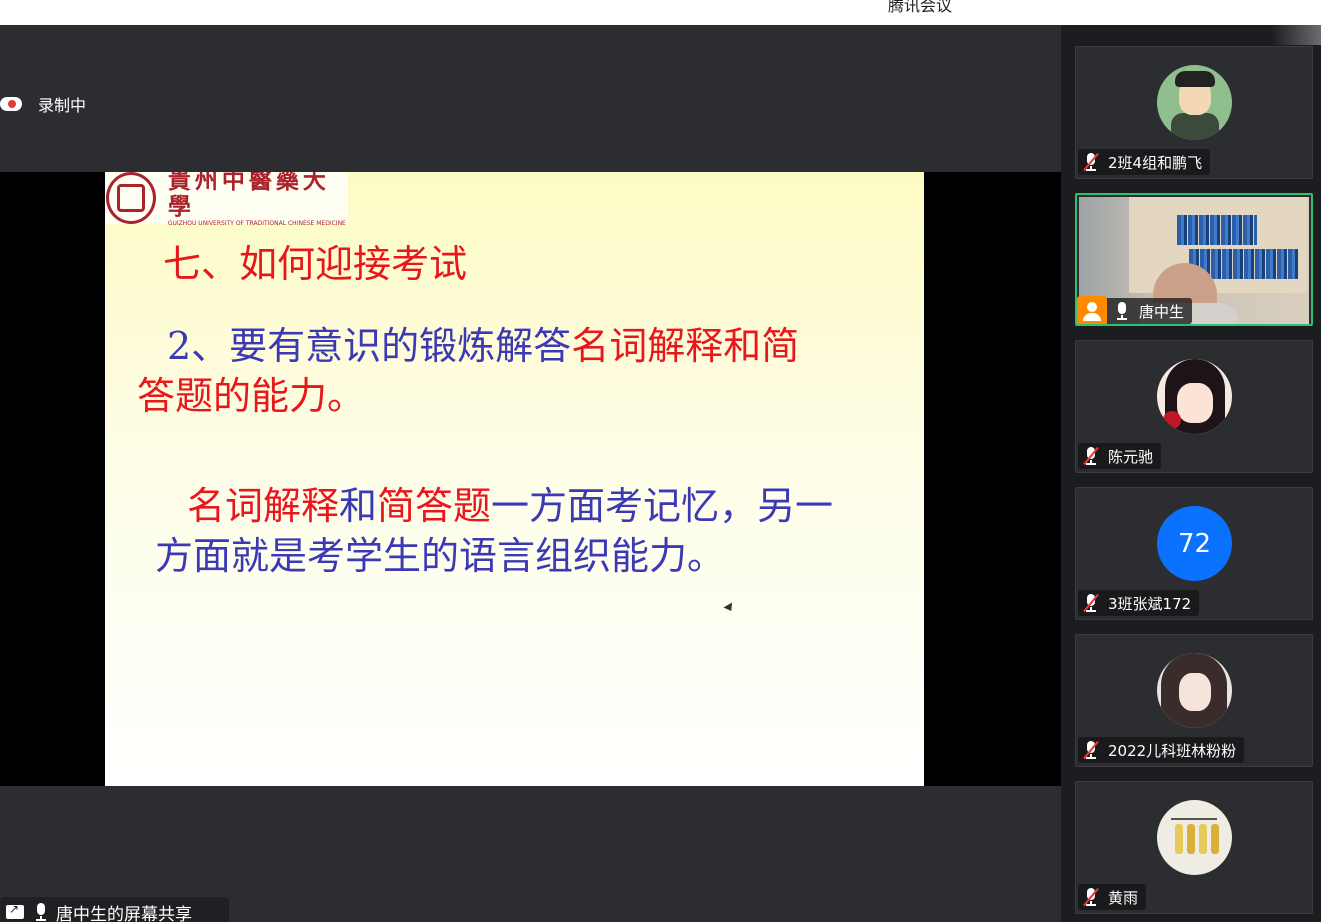 This screenshot has height=922, width=1321. What do you see at coordinates (920, 7) in the screenshot?
I see `window-title: 腾讯会议` at bounding box center [920, 7].